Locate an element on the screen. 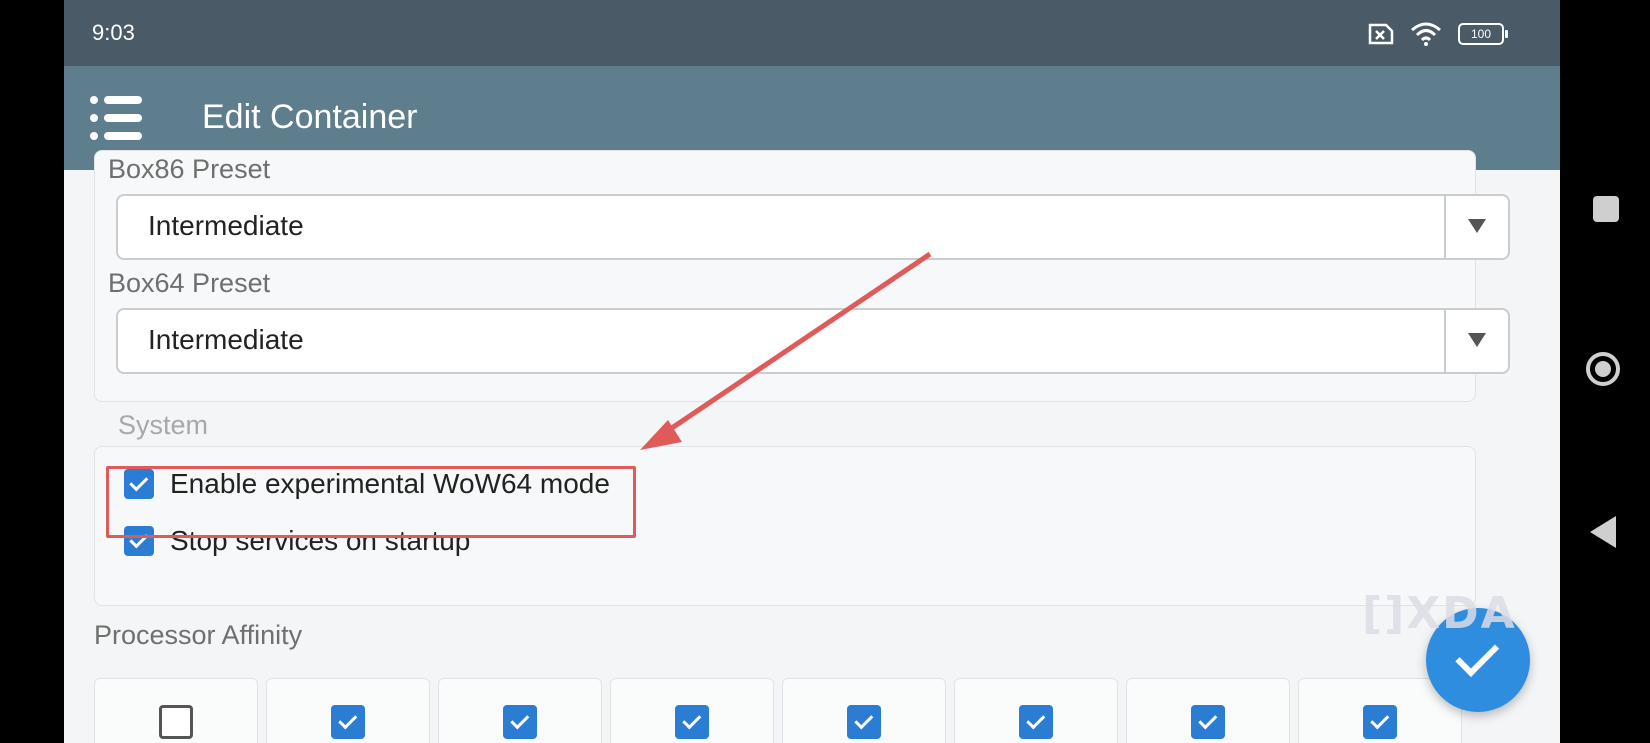 The width and height of the screenshot is (1650, 743). annotation-arrow is located at coordinates (786, 350).